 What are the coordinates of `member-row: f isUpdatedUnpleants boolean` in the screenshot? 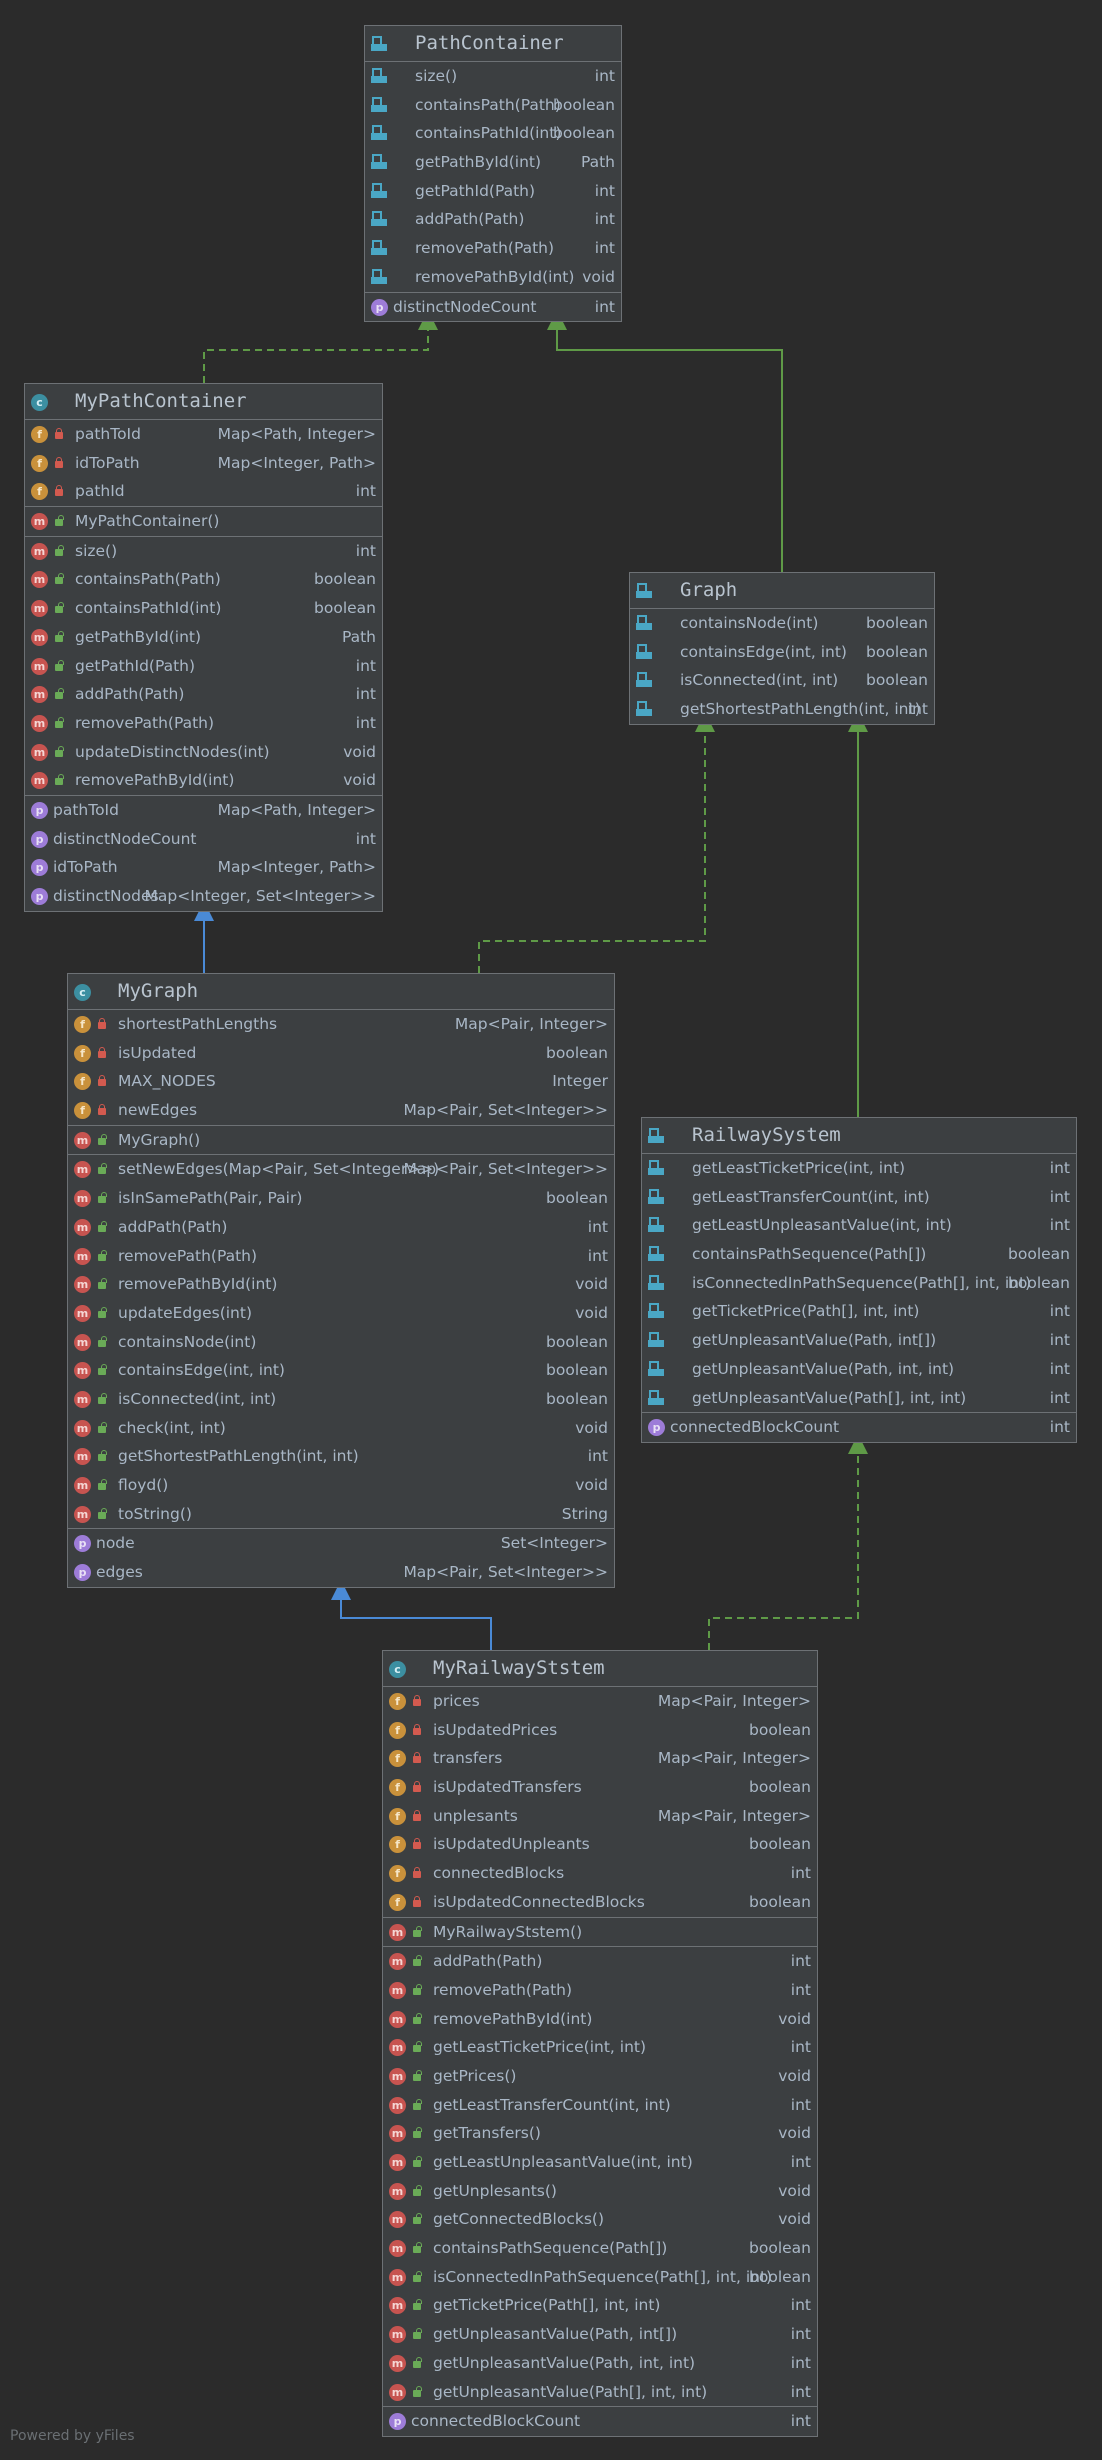 It's located at (600, 1844).